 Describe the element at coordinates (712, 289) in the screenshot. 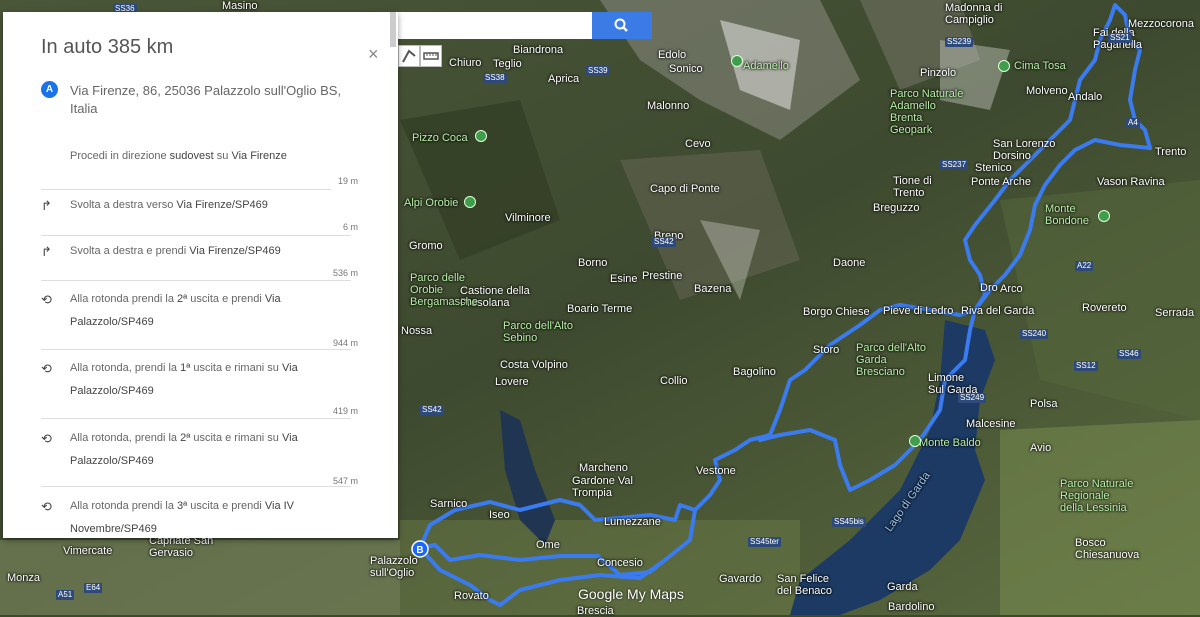

I see `place-label: Bazena` at that location.